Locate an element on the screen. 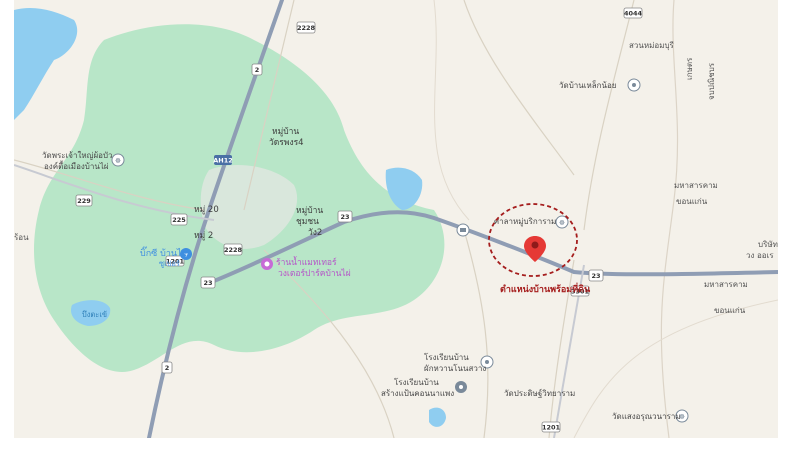  place-label: ร้อน is located at coordinates (21, 237).